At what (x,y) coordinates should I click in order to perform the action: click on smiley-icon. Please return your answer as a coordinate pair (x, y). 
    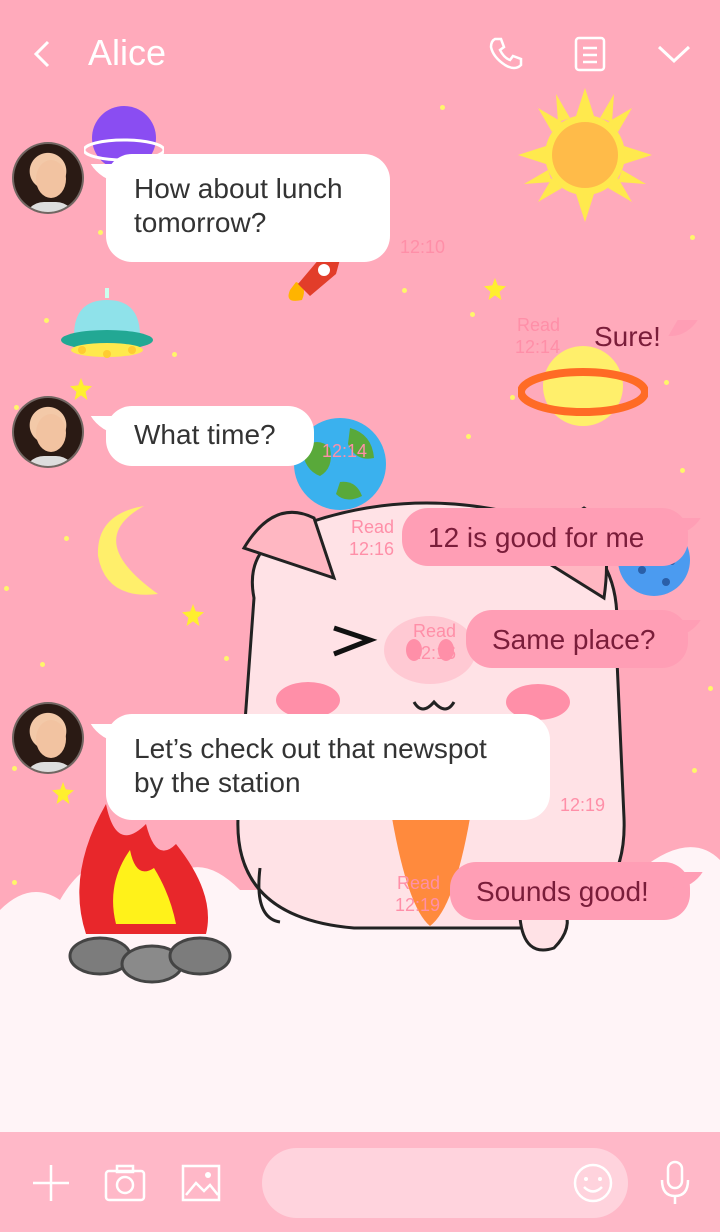
    Looking at the image, I should click on (593, 1183).